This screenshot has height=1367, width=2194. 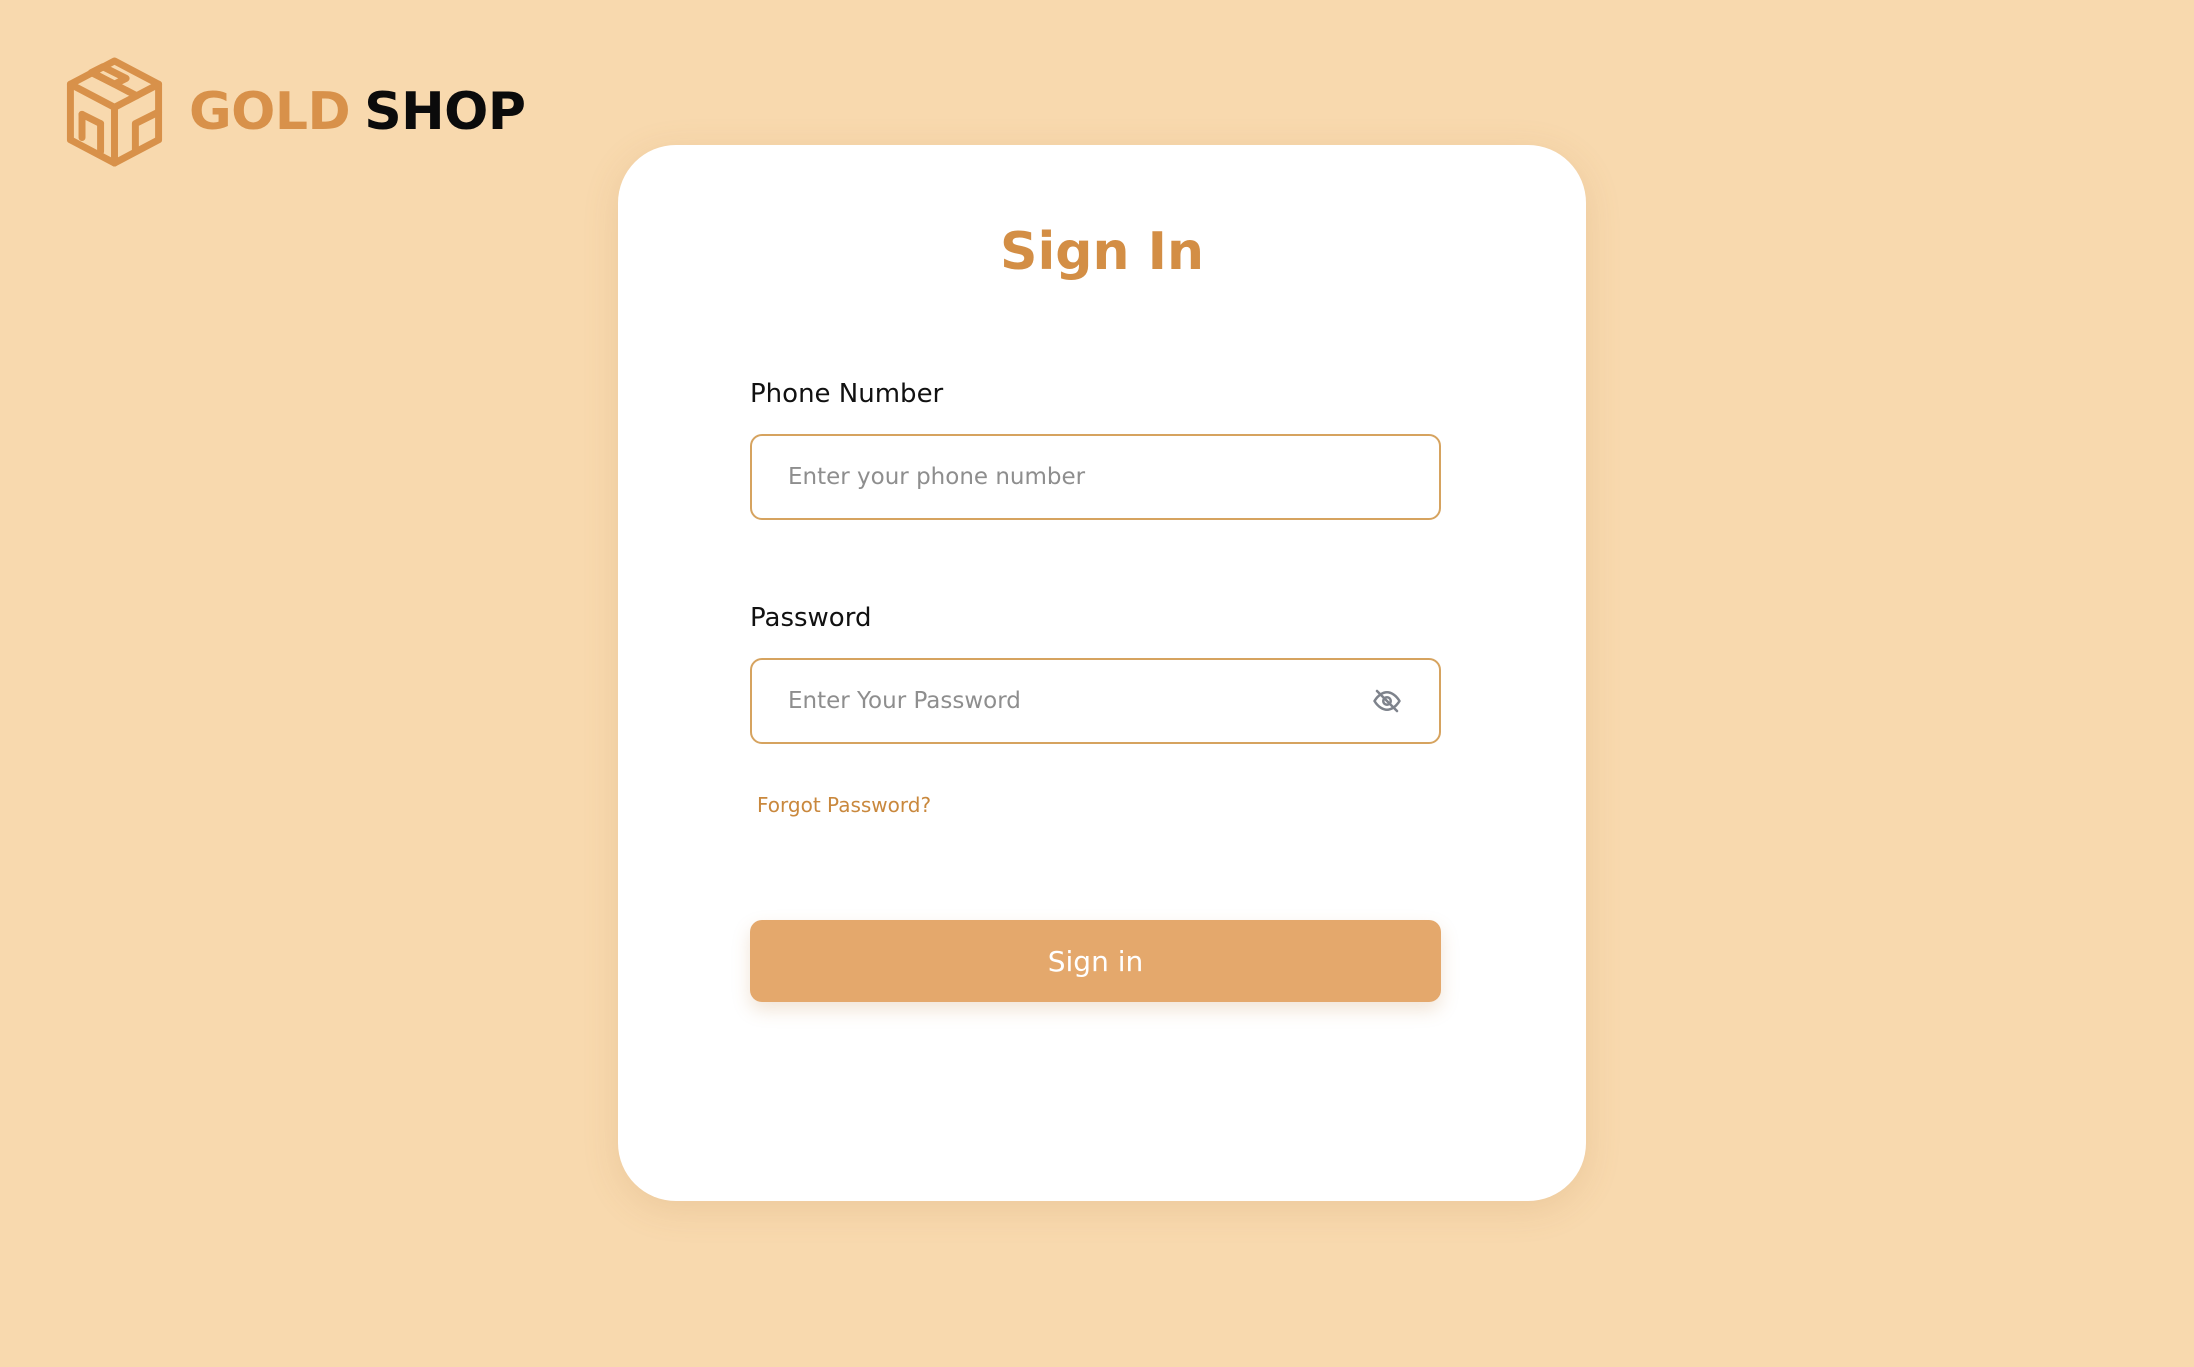 I want to click on eye-slash-icon, so click(x=1387, y=701).